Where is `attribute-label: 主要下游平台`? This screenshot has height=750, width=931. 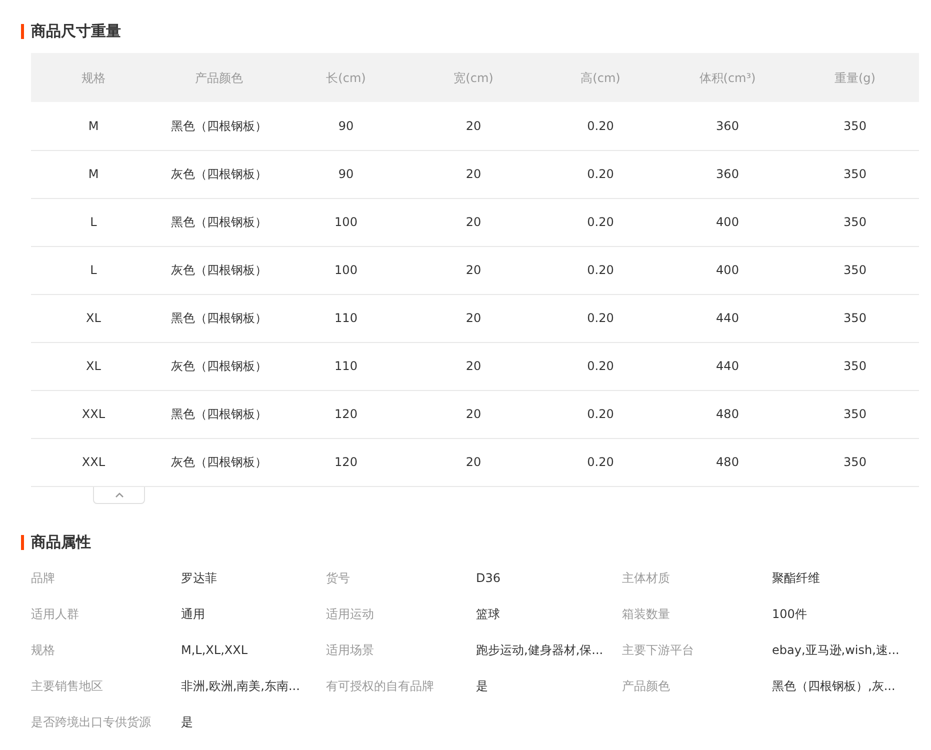
attribute-label: 主要下游平台 is located at coordinates (658, 650).